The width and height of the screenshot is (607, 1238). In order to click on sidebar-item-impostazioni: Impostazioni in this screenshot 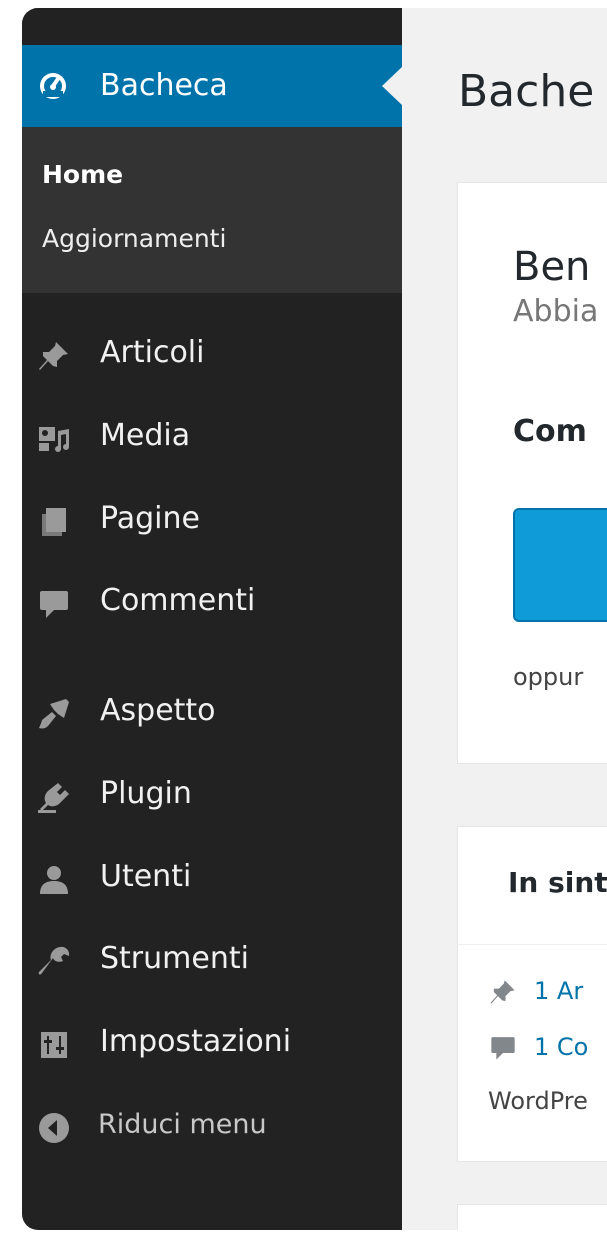, I will do `click(212, 1042)`.